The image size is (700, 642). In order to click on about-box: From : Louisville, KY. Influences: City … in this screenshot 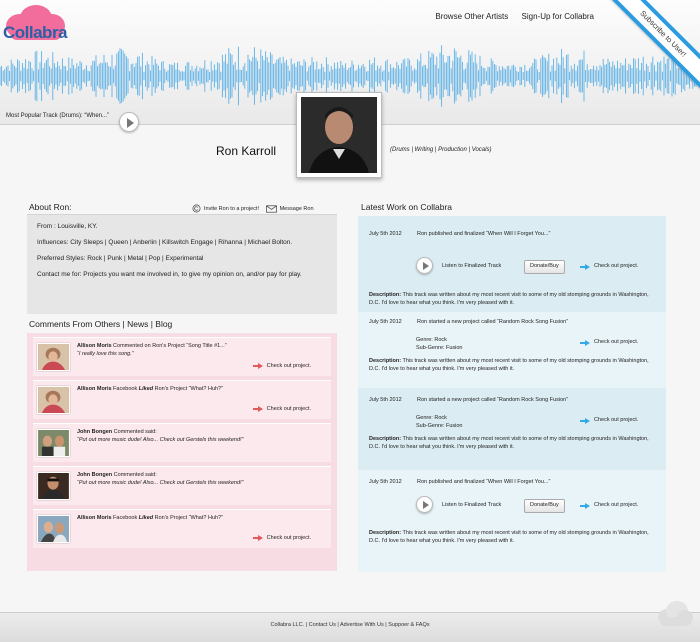, I will do `click(182, 264)`.